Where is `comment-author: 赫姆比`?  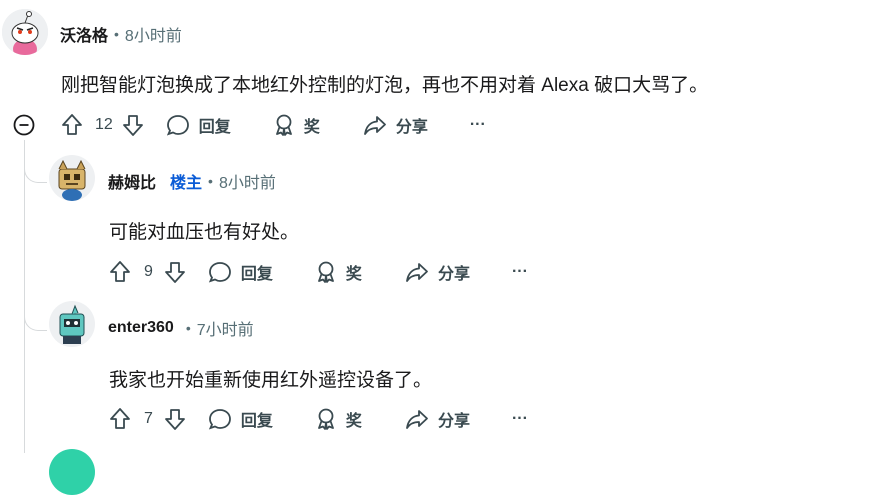 comment-author: 赫姆比 is located at coordinates (132, 181).